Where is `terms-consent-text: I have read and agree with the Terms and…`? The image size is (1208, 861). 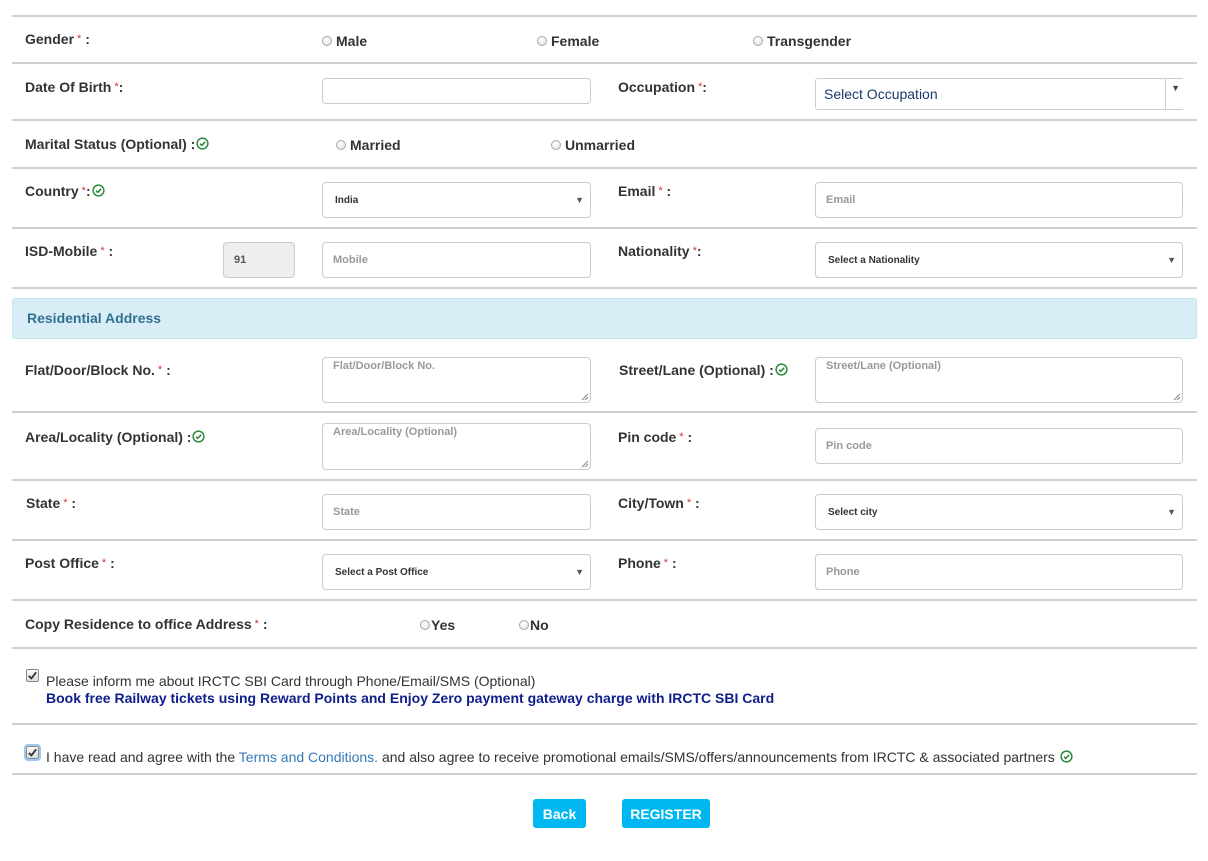 terms-consent-text: I have read and agree with the Terms and… is located at coordinates (559, 757).